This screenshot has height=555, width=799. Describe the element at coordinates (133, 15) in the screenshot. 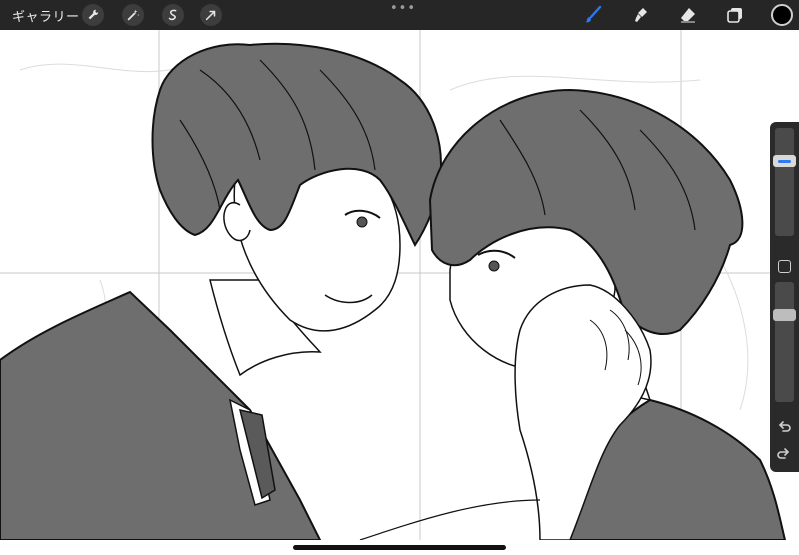

I see `magic-wand-icon` at that location.